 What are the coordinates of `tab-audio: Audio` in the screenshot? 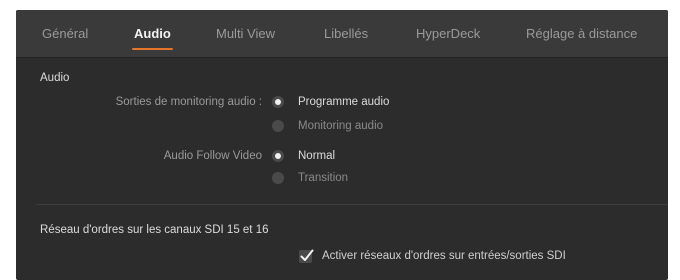 It's located at (152, 34).